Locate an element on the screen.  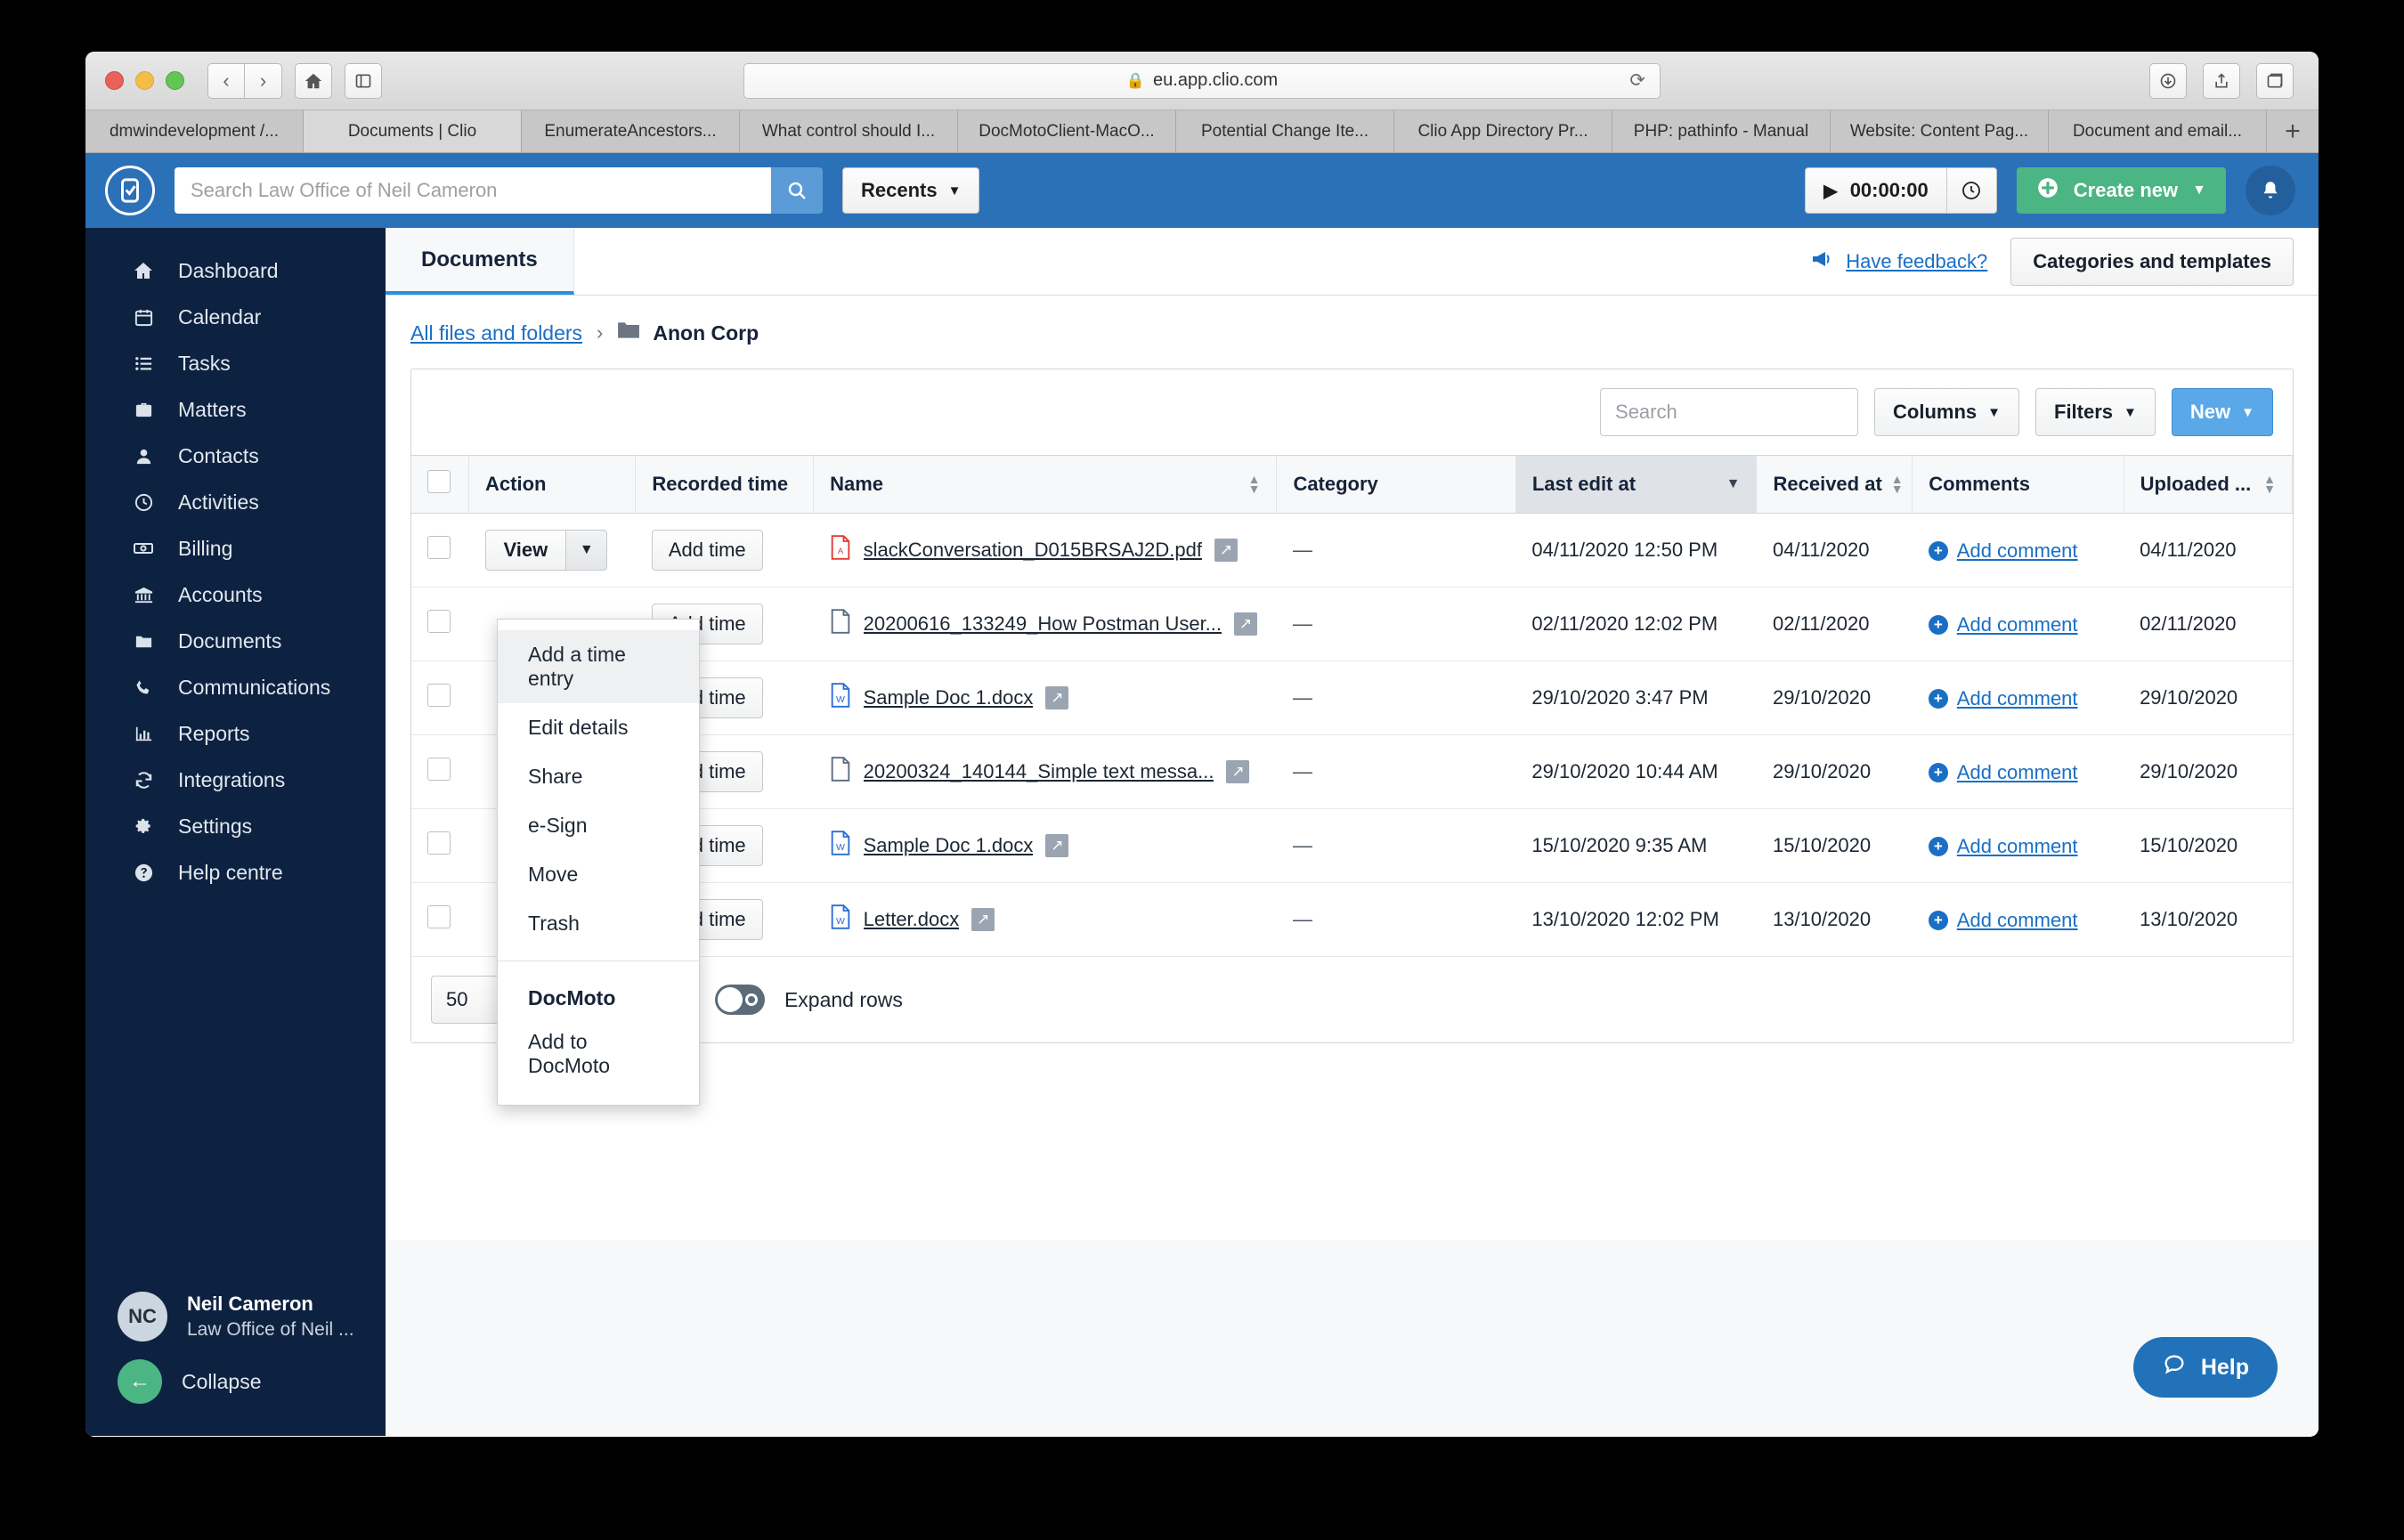
column-last-edit-at: Last edit at ▼ is located at coordinates (1636, 484).